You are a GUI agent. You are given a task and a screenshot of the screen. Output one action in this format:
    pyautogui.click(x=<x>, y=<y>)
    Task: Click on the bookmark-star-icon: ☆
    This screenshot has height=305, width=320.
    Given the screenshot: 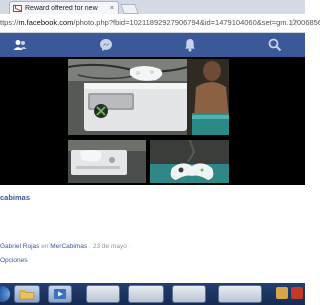 What is the action you would take?
    pyautogui.click(x=294, y=22)
    